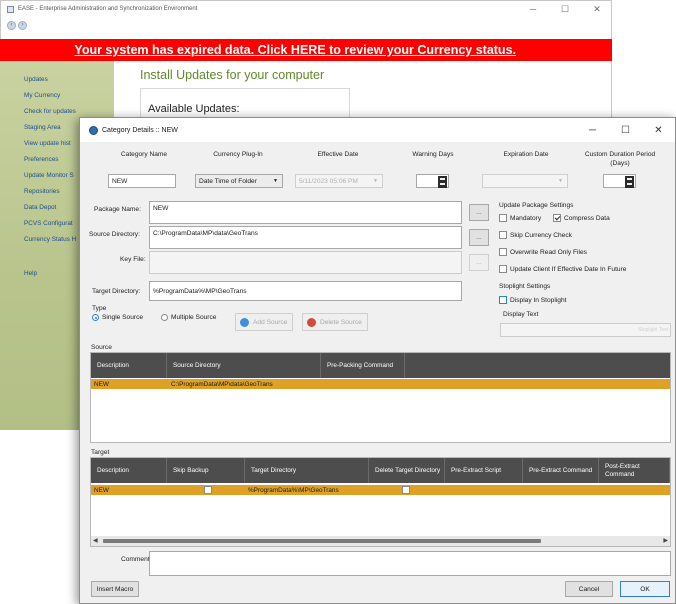 This screenshot has height=604, width=676. Describe the element at coordinates (503, 252) in the screenshot. I see `overwrite-readonly-checkbox` at that location.